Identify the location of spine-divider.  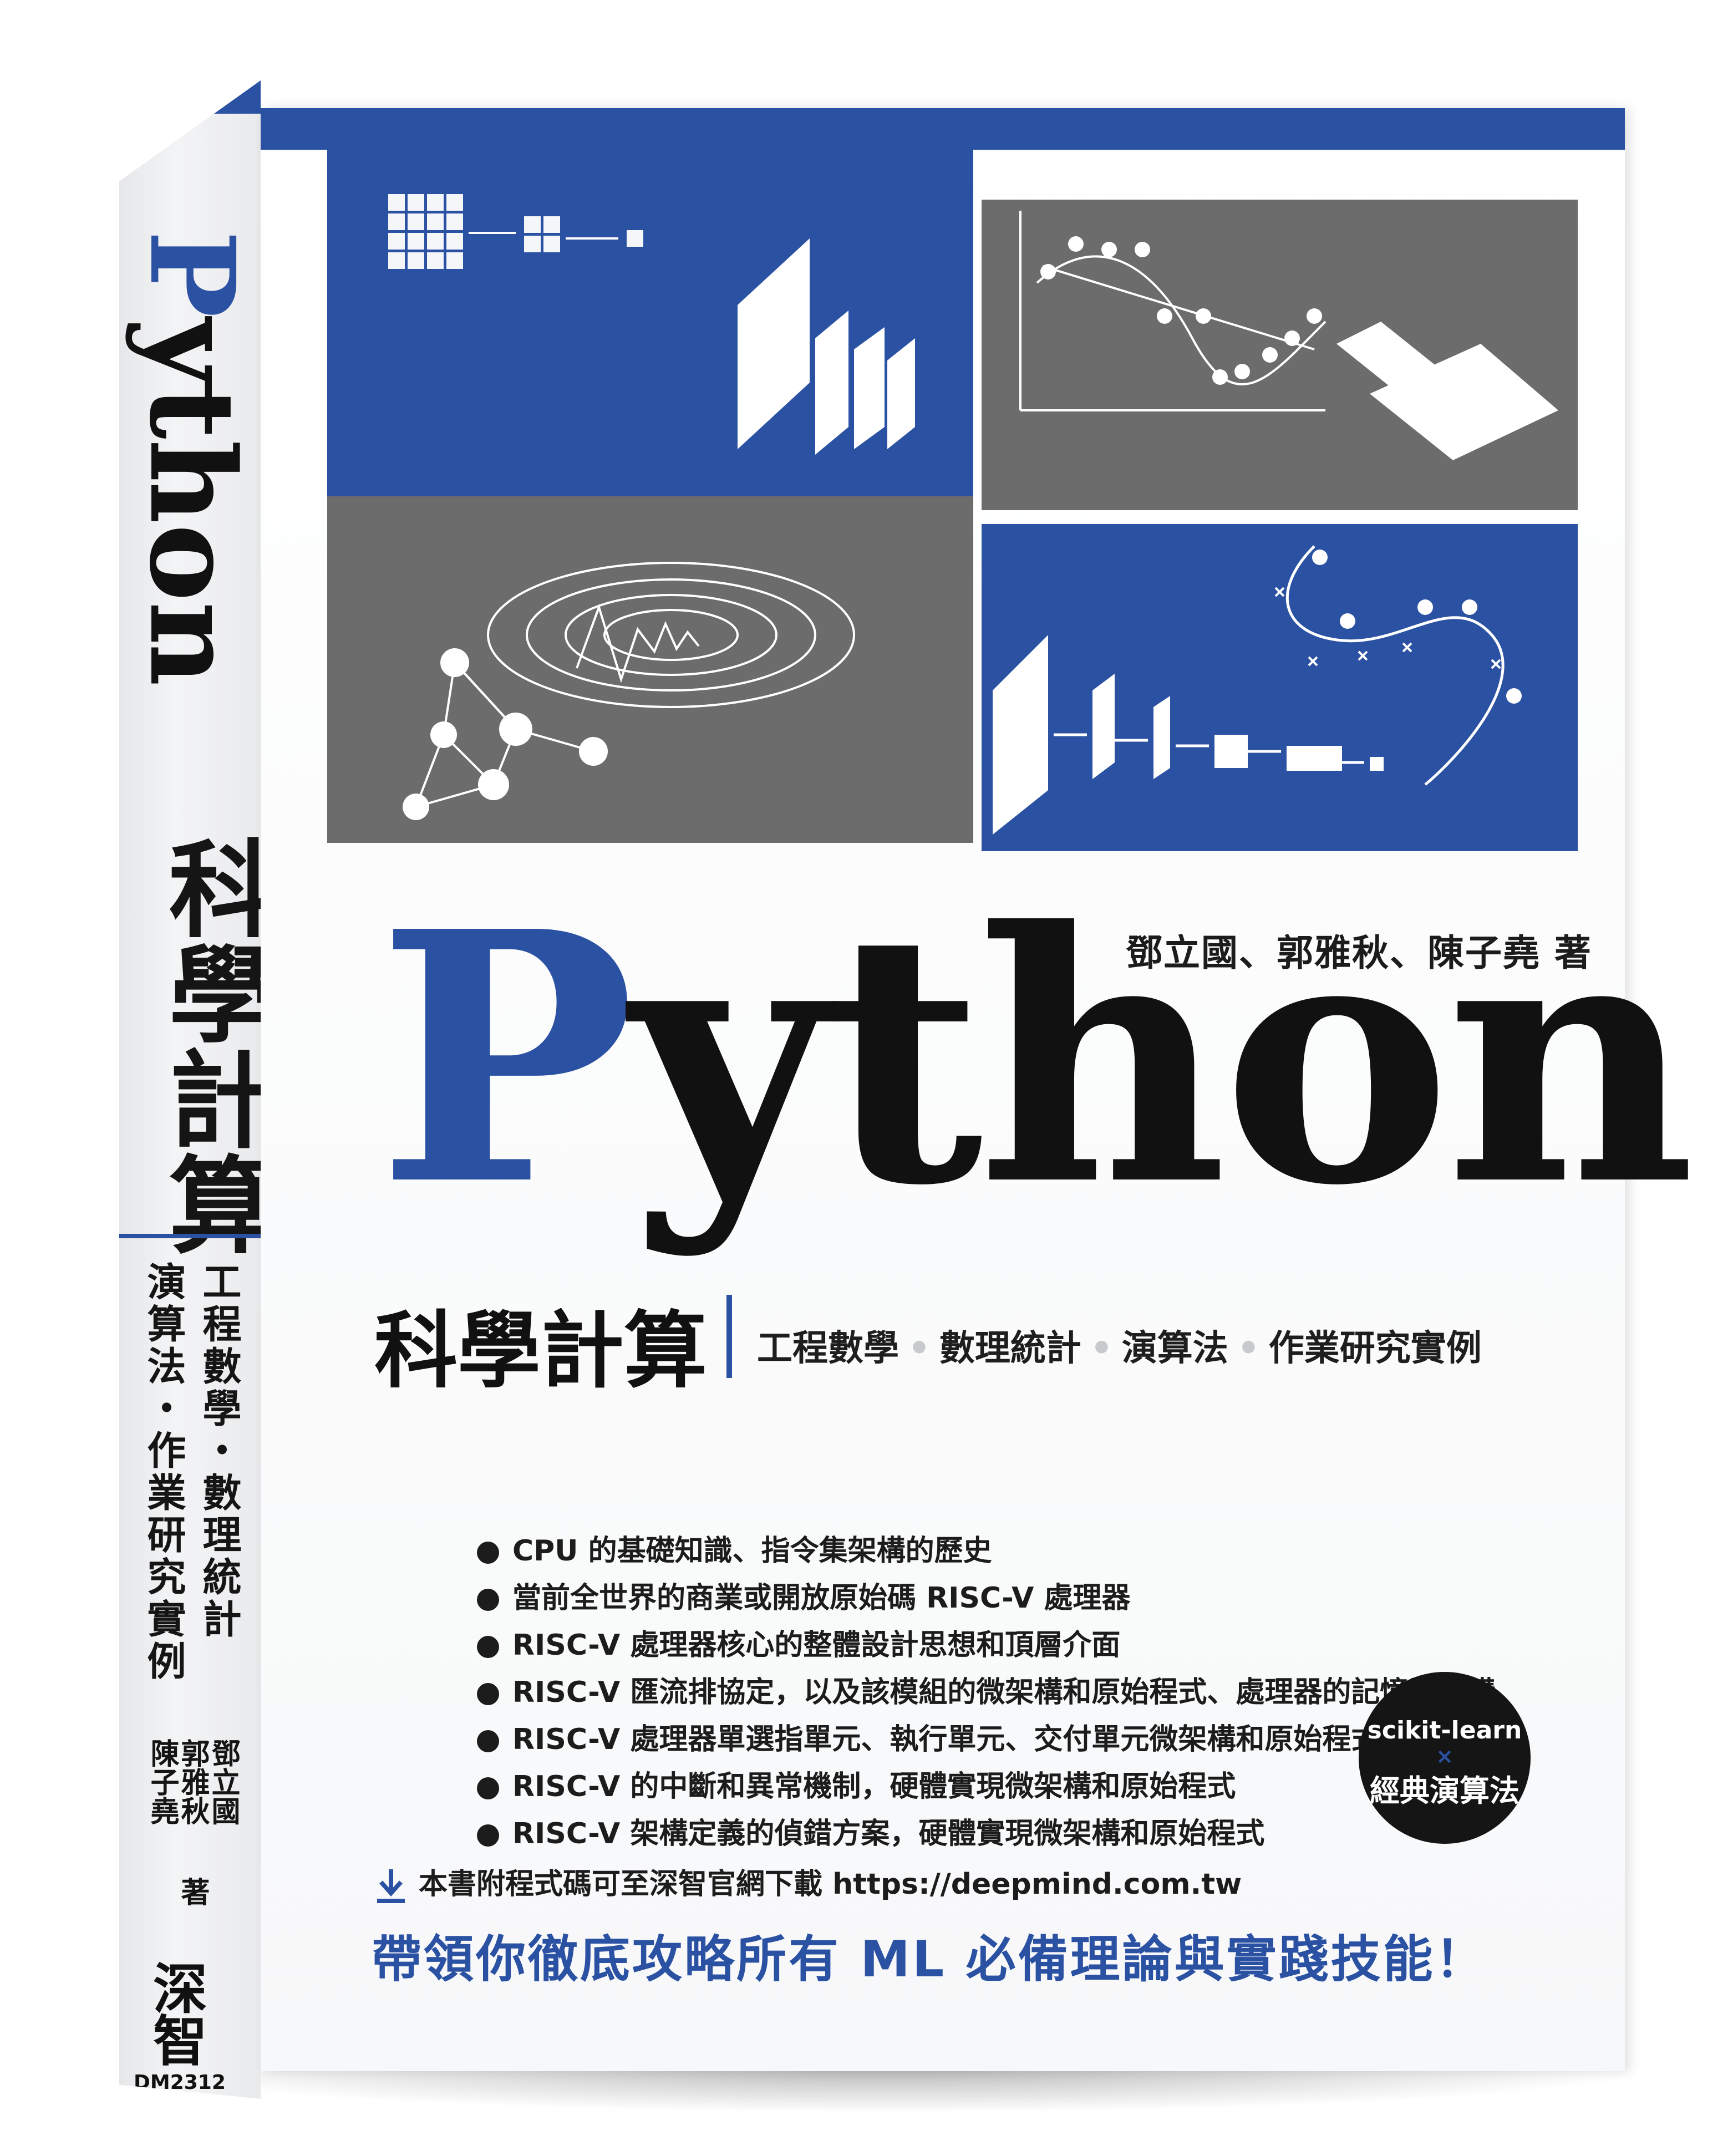
(190, 1236).